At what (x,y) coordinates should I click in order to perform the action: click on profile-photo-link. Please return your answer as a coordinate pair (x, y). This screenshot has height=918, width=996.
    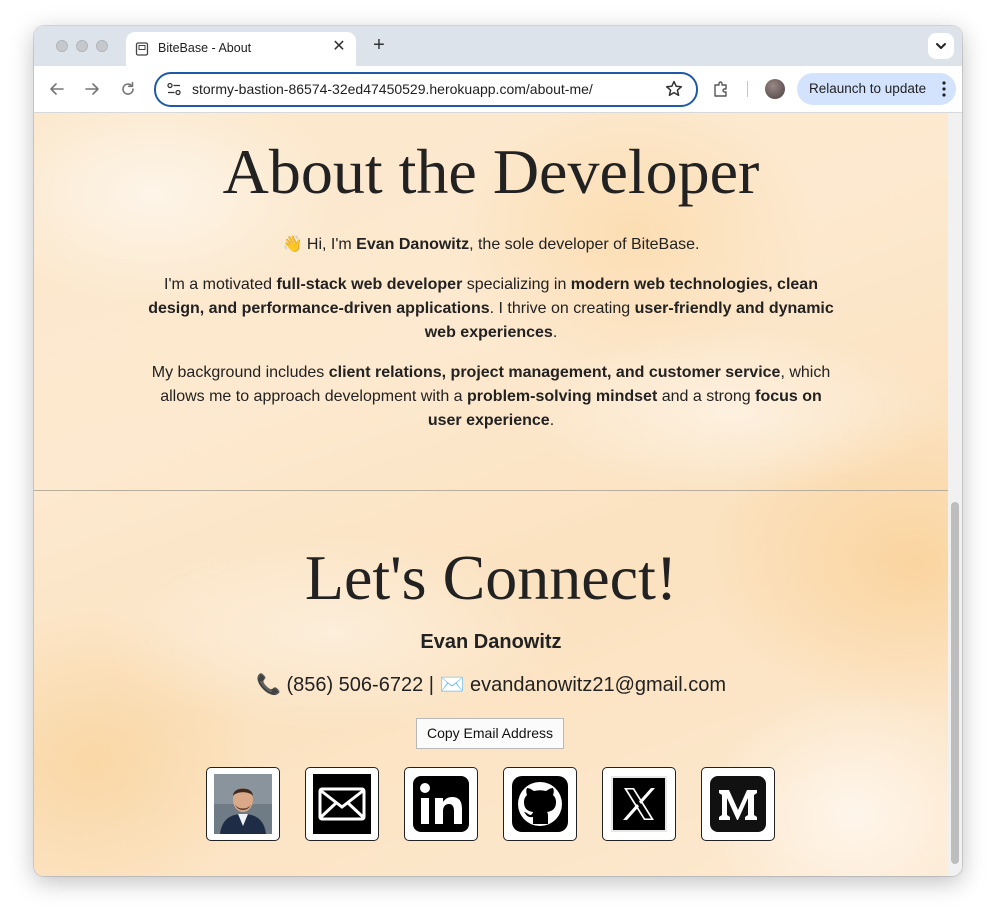
    Looking at the image, I should click on (243, 804).